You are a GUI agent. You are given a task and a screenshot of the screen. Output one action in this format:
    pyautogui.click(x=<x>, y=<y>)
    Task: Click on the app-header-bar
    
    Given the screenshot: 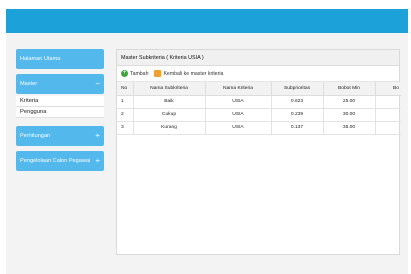 What is the action you would take?
    pyautogui.click(x=207, y=21)
    